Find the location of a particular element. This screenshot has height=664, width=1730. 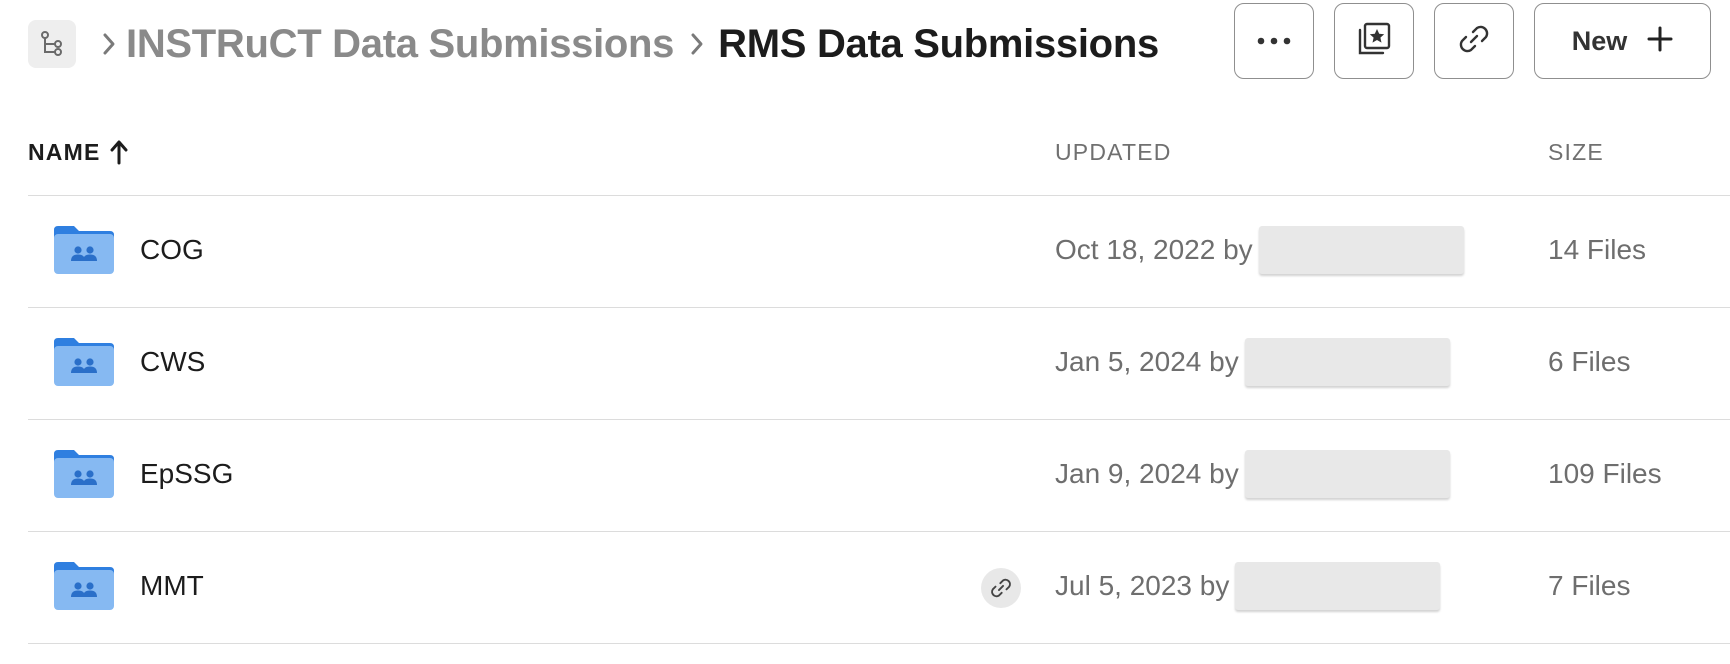

shared-link-icon is located at coordinates (1001, 588).